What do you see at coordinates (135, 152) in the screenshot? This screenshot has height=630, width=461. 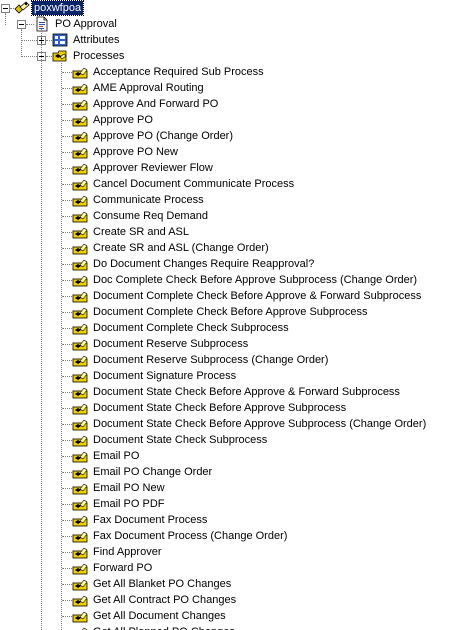 I see `process-item-label: Approve PO New` at bounding box center [135, 152].